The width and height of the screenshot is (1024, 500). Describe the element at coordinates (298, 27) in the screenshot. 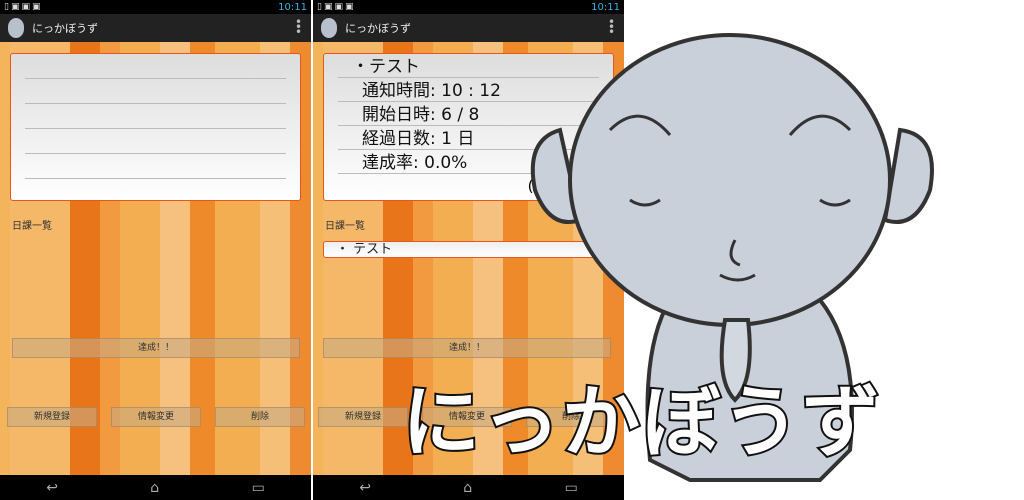

I see `overflow-menu-icon: • • •` at that location.